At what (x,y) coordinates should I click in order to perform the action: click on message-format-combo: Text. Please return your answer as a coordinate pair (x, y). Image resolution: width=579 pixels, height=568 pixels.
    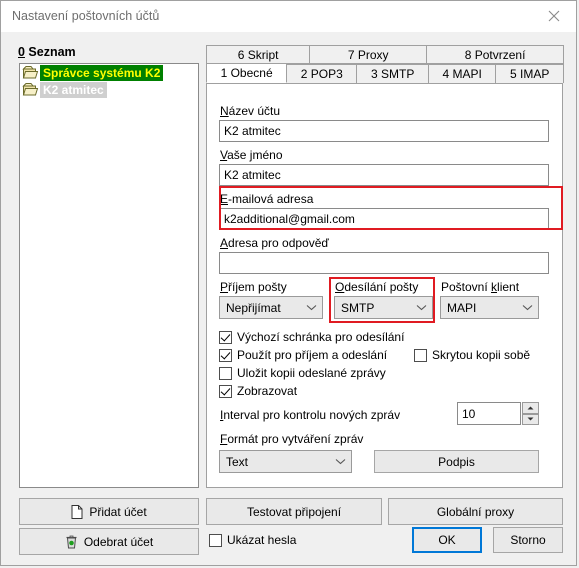
    Looking at the image, I should click on (285, 461).